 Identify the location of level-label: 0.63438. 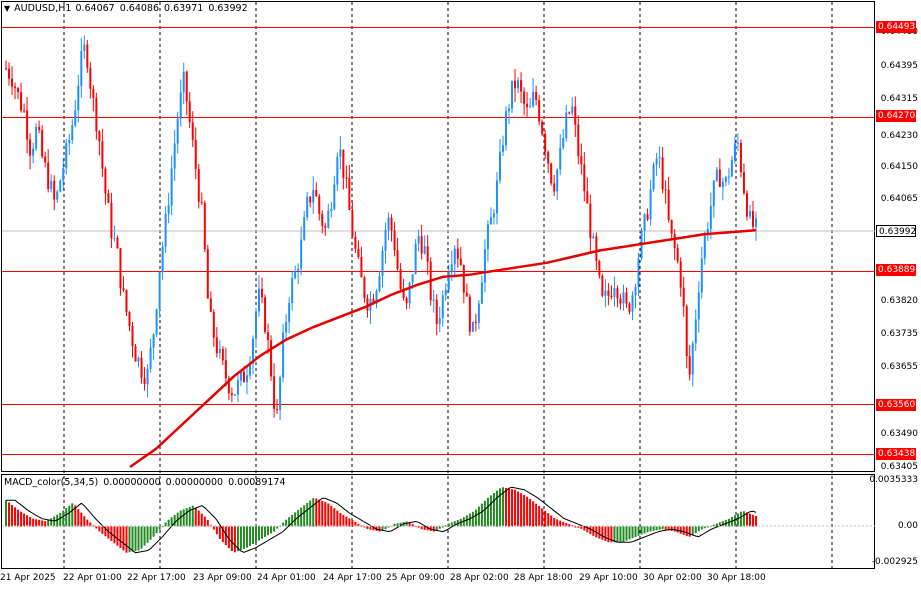
(896, 454).